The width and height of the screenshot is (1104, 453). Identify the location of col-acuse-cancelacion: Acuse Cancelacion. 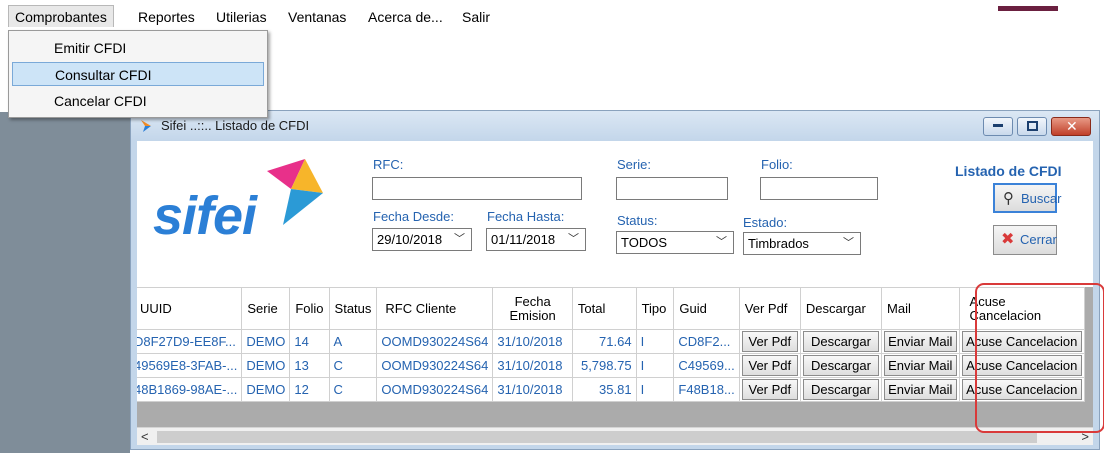
(1022, 308).